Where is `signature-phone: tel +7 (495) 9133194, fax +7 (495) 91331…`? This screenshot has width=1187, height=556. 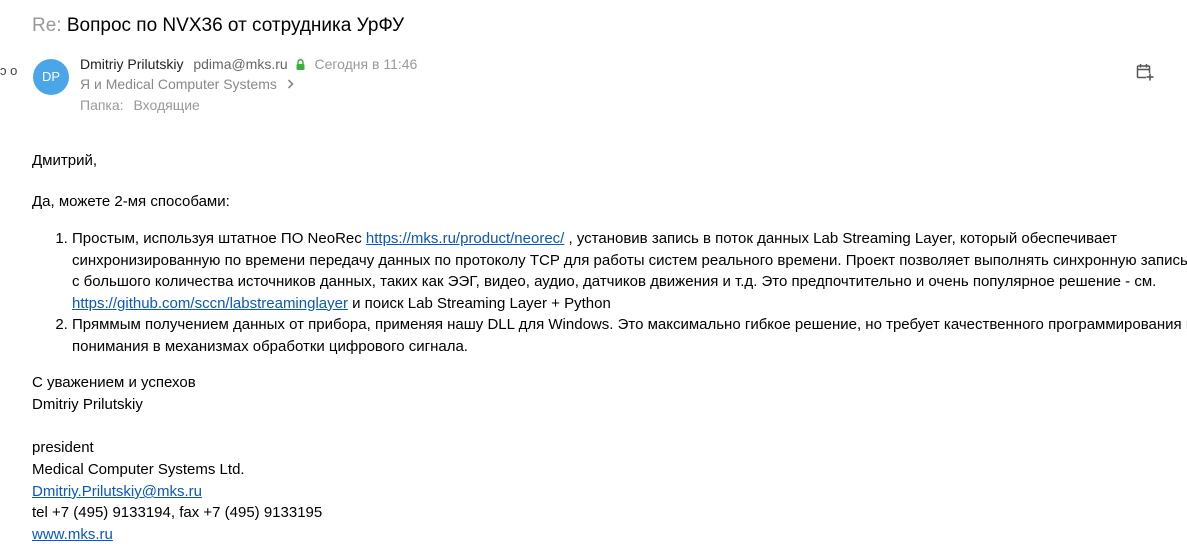
signature-phone: tel +7 (495) 9133194, fax +7 (495) 91331… is located at coordinates (177, 512).